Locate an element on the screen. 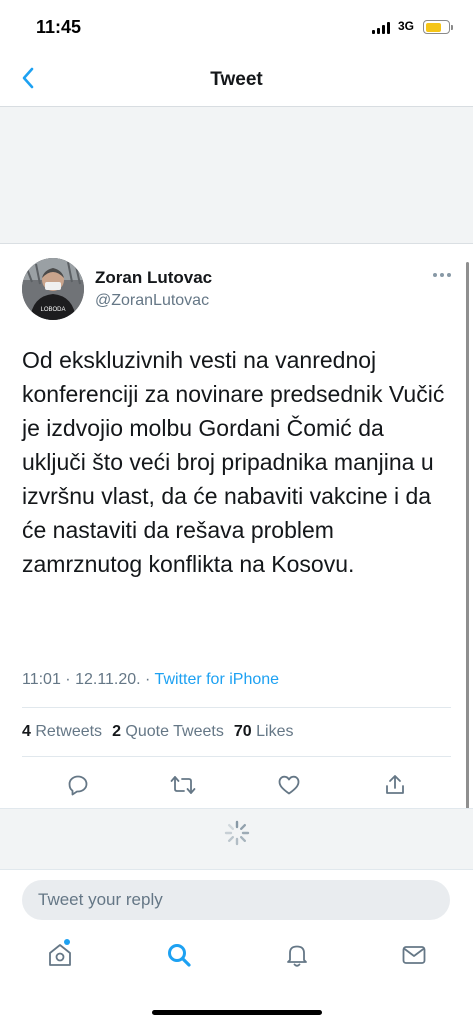 Image resolution: width=473 pixels, height=1024 pixels. author-handle: @ZoranLutovac is located at coordinates (152, 301).